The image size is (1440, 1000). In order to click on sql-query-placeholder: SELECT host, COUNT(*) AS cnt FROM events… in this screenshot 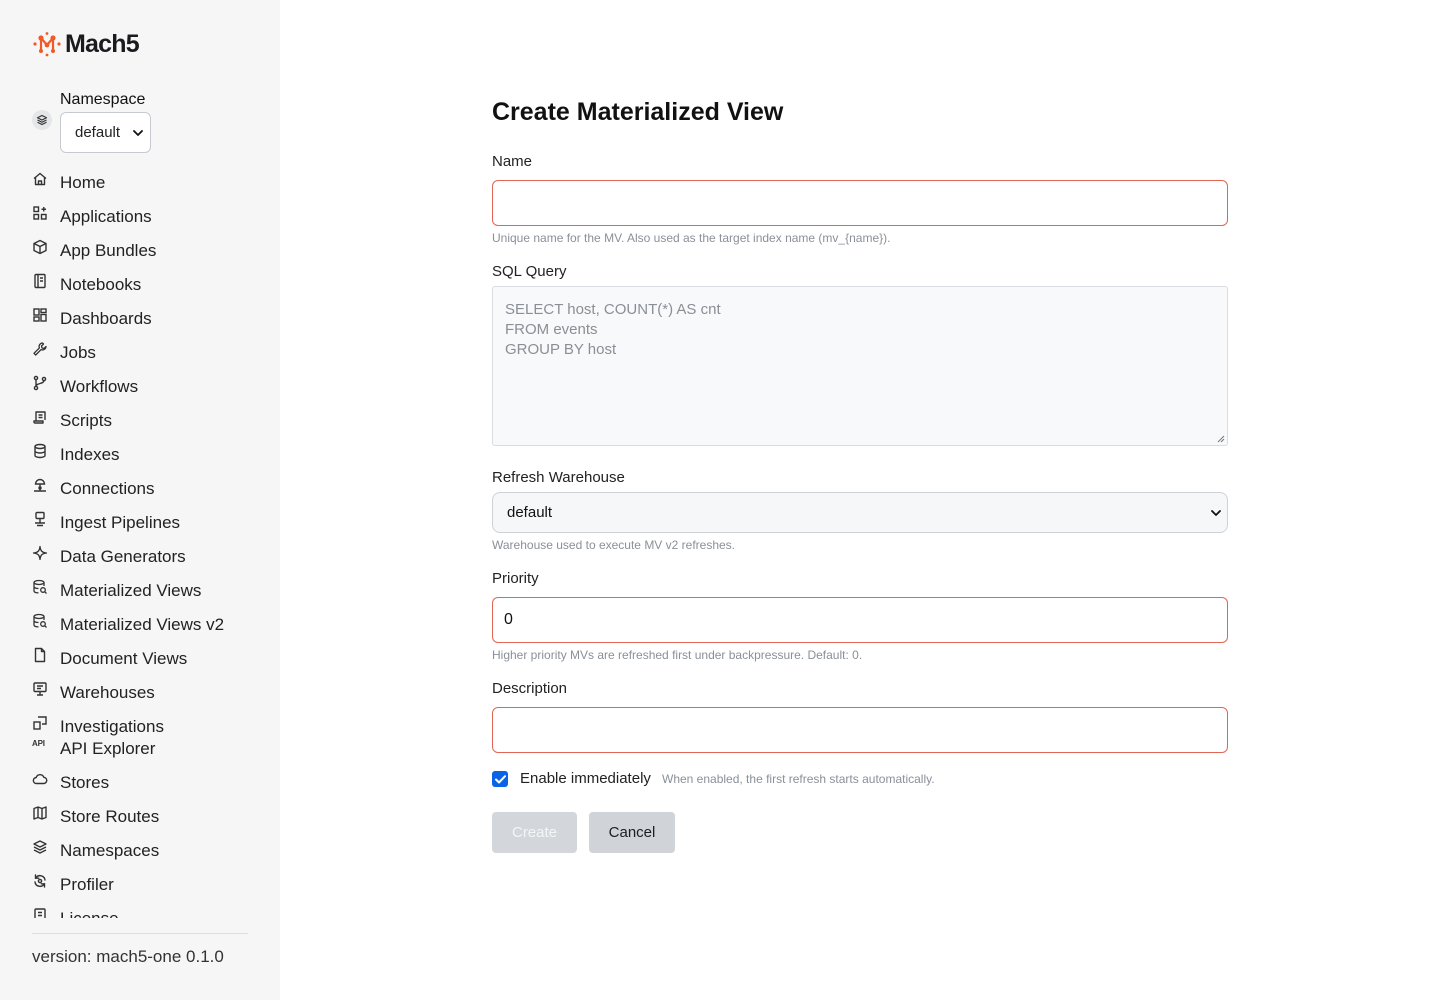, I will do `click(613, 329)`.